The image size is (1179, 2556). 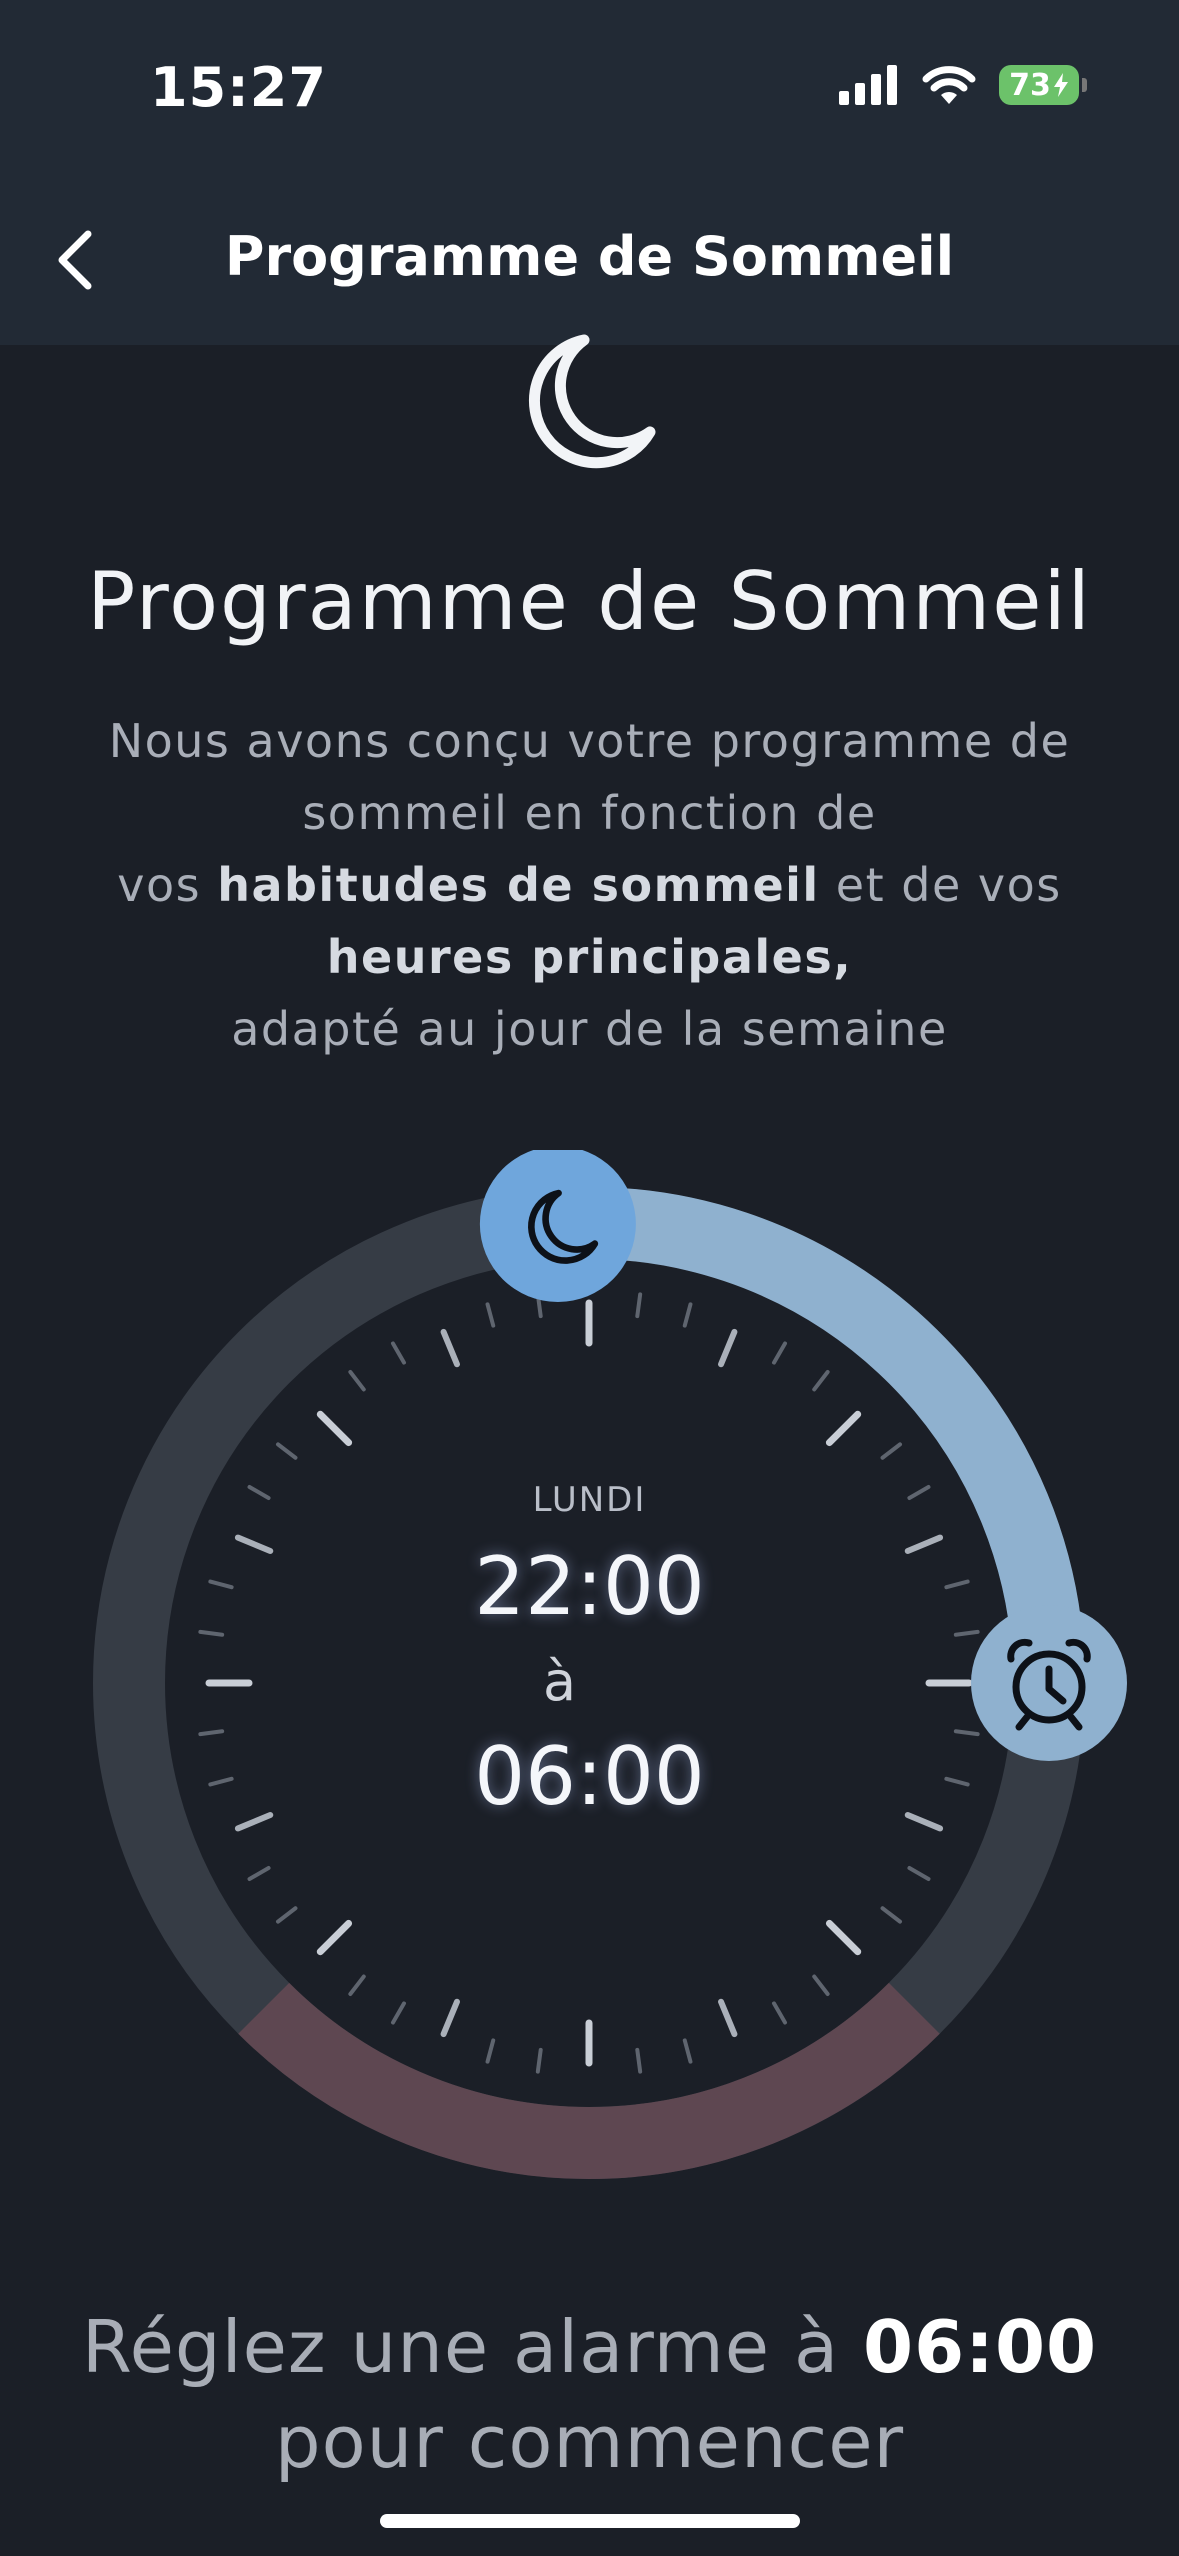 What do you see at coordinates (868, 85) in the screenshot?
I see `cellular-signal-icon` at bounding box center [868, 85].